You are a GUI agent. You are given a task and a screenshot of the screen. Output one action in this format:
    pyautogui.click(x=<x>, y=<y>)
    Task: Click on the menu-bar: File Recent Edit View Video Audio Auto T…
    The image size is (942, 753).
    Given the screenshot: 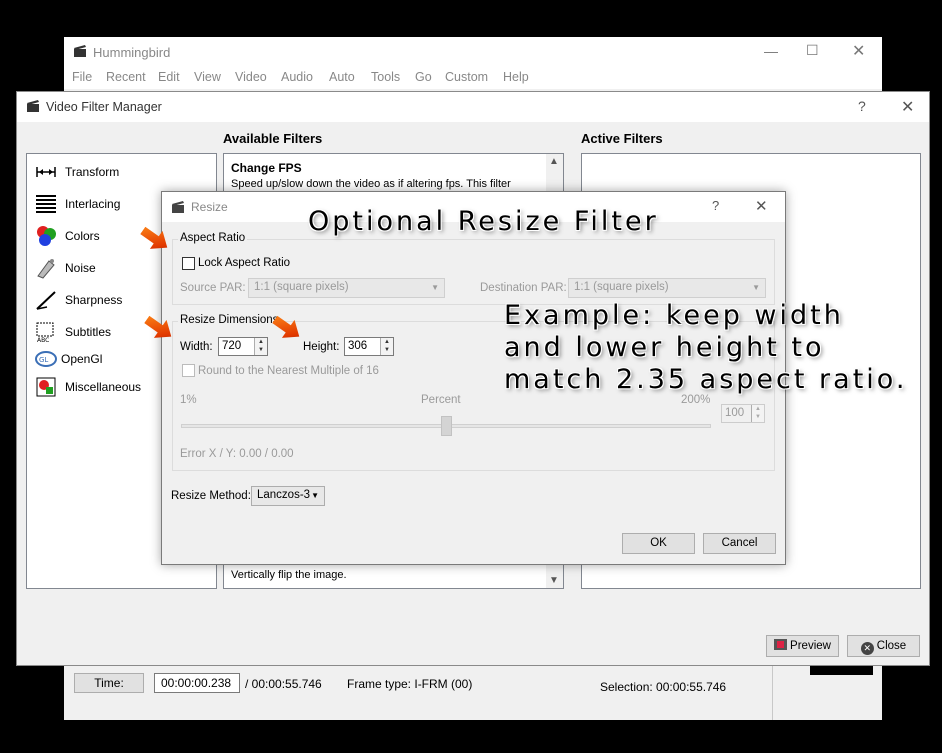 What is the action you would take?
    pyautogui.click(x=473, y=78)
    